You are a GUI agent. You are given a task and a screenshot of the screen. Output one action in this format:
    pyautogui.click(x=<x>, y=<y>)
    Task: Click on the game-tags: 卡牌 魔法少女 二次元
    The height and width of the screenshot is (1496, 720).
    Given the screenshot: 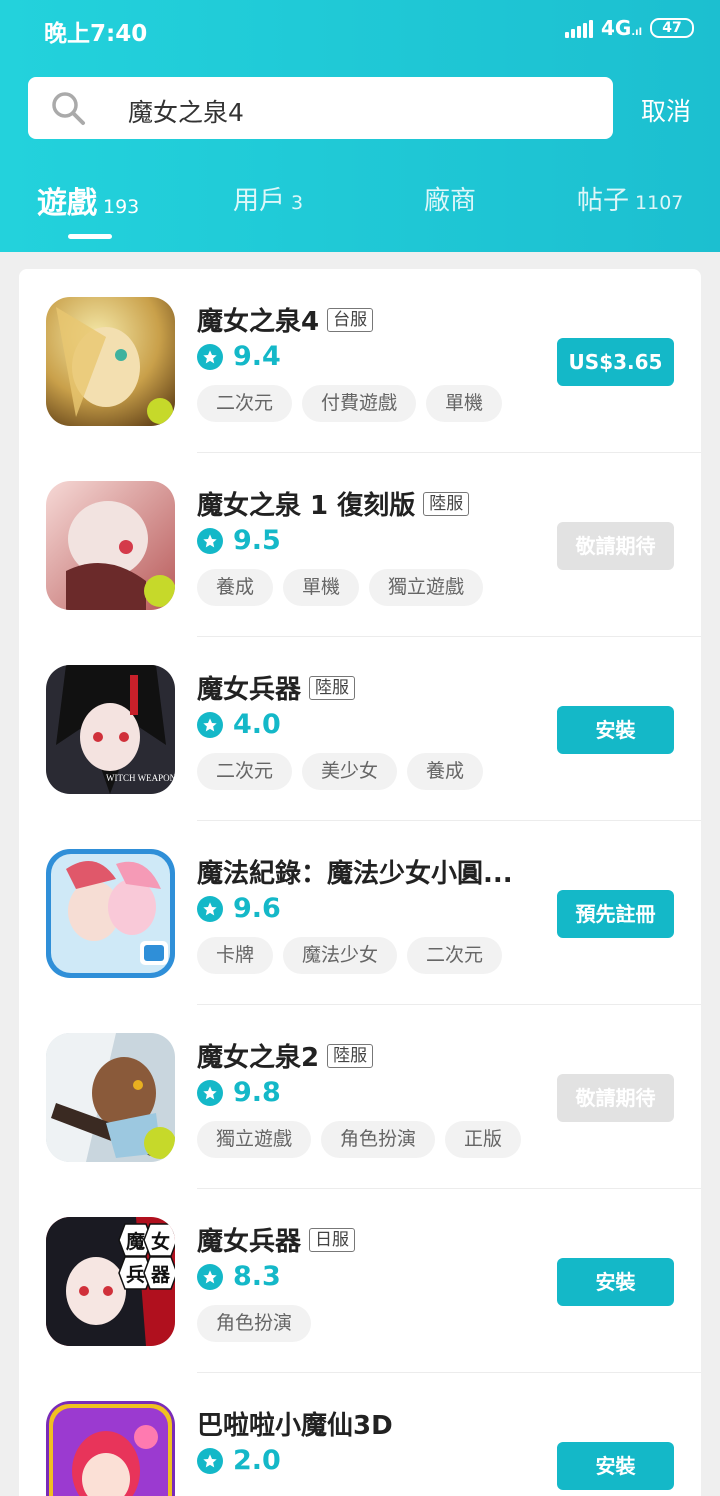 What is the action you would take?
    pyautogui.click(x=350, y=955)
    